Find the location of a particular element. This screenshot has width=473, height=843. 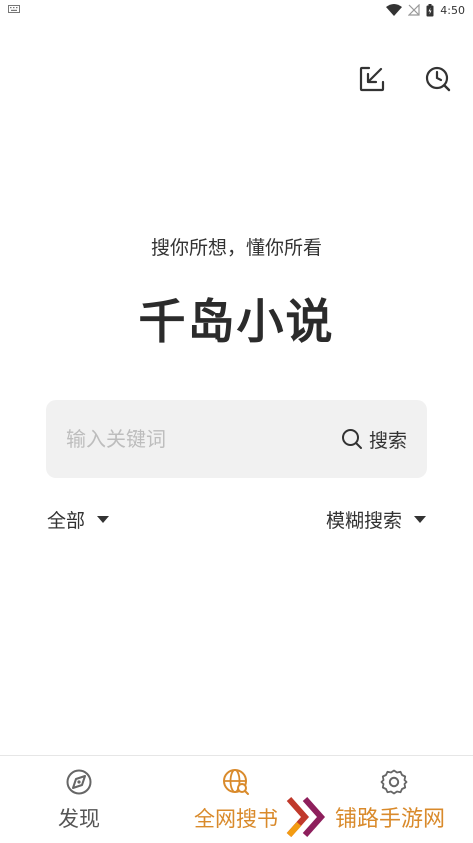

nav-item-discover: 发现 is located at coordinates (79, 799).